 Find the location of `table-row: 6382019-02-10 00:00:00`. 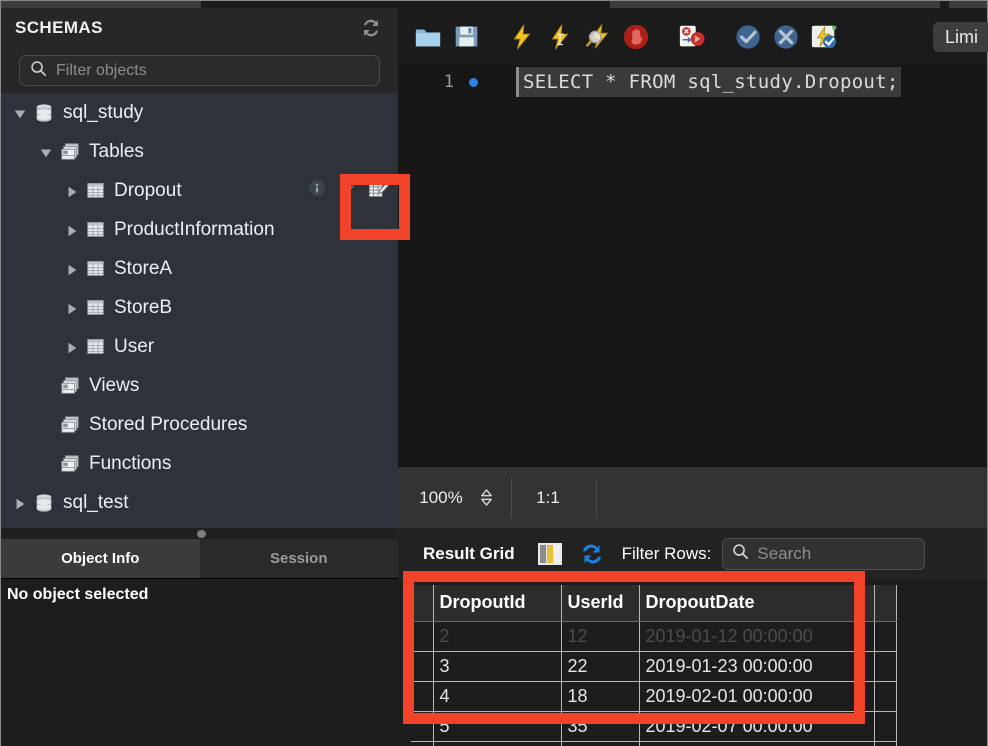

table-row: 6382019-02-10 00:00:00 is located at coordinates (654, 743).